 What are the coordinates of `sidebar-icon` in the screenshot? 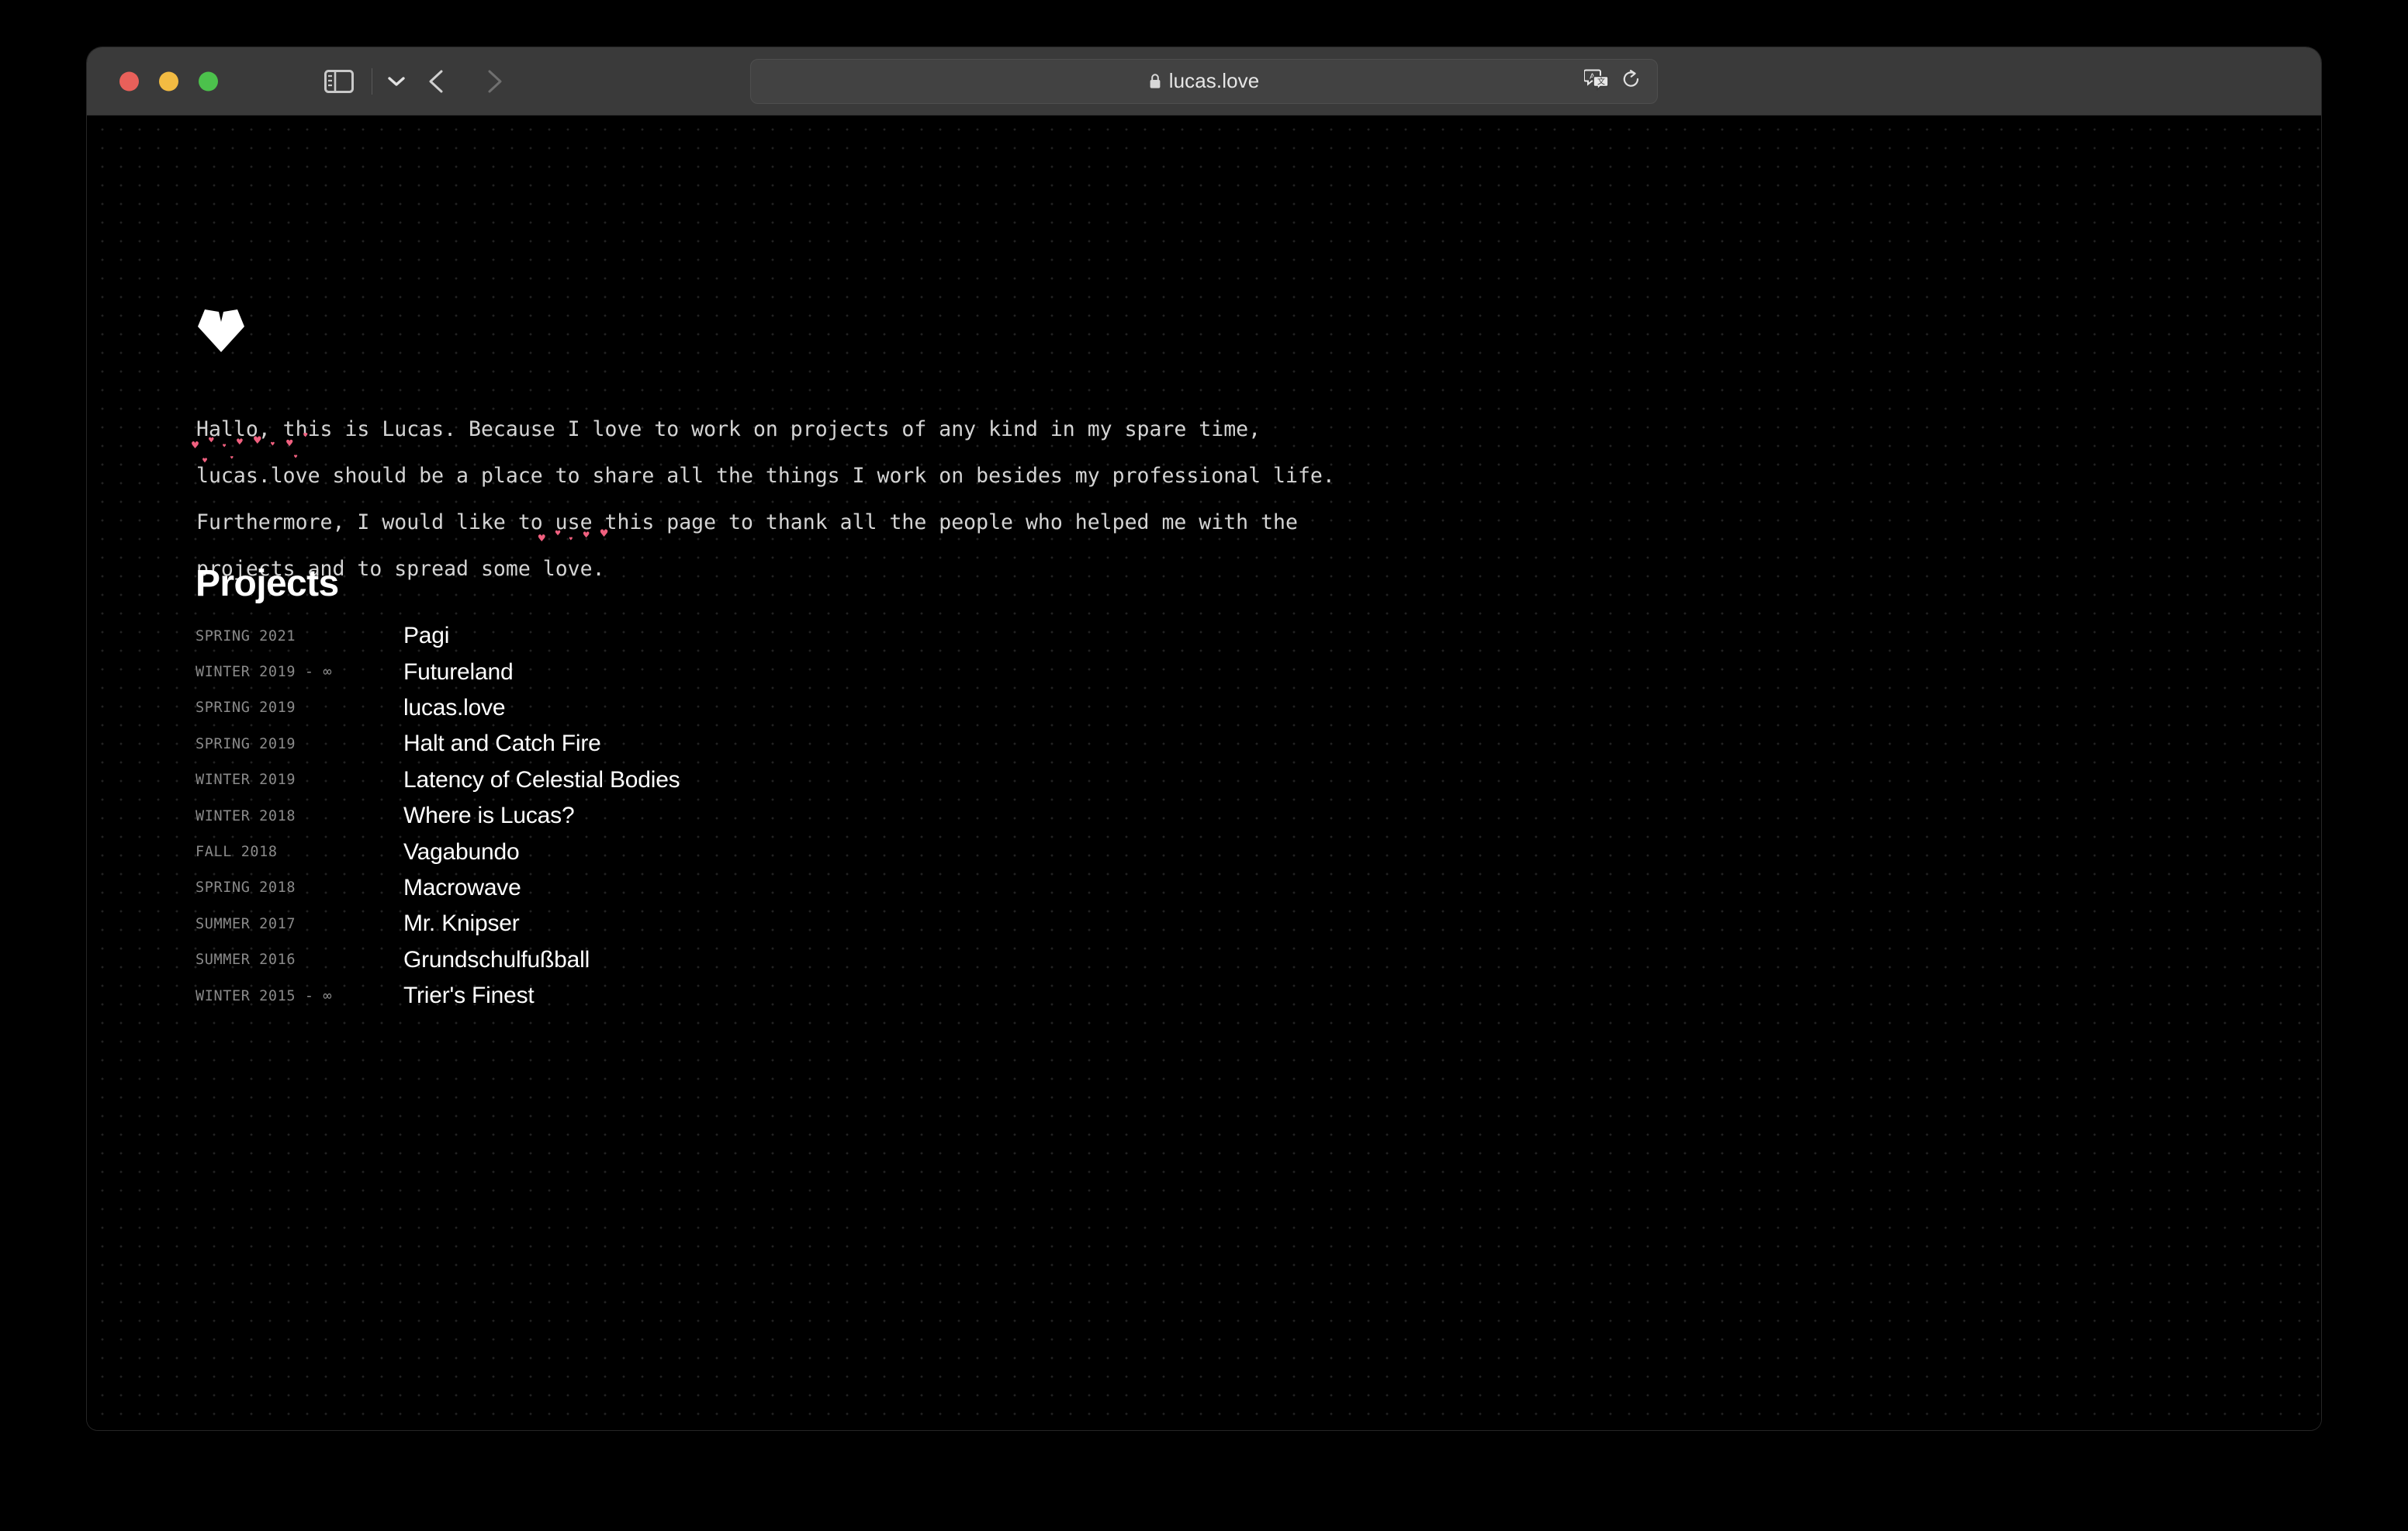 It's located at (339, 81).